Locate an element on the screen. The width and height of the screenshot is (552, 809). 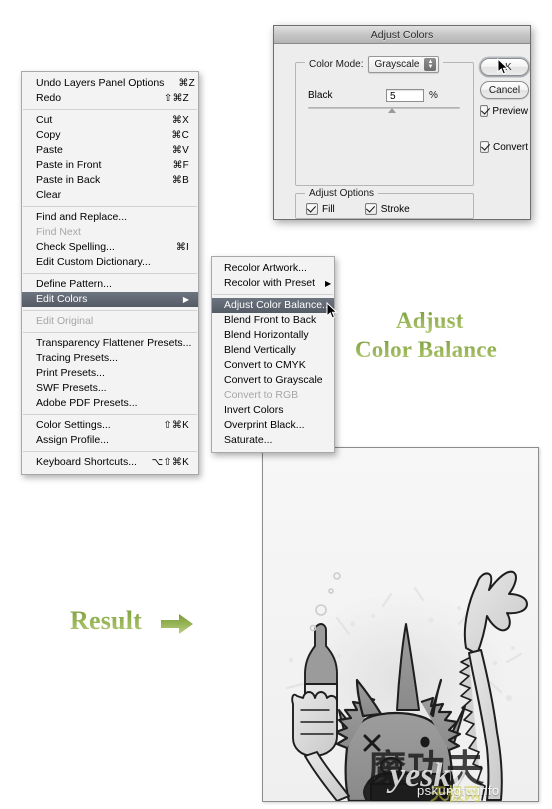
fill-checkbox: Fill is located at coordinates (320, 209).